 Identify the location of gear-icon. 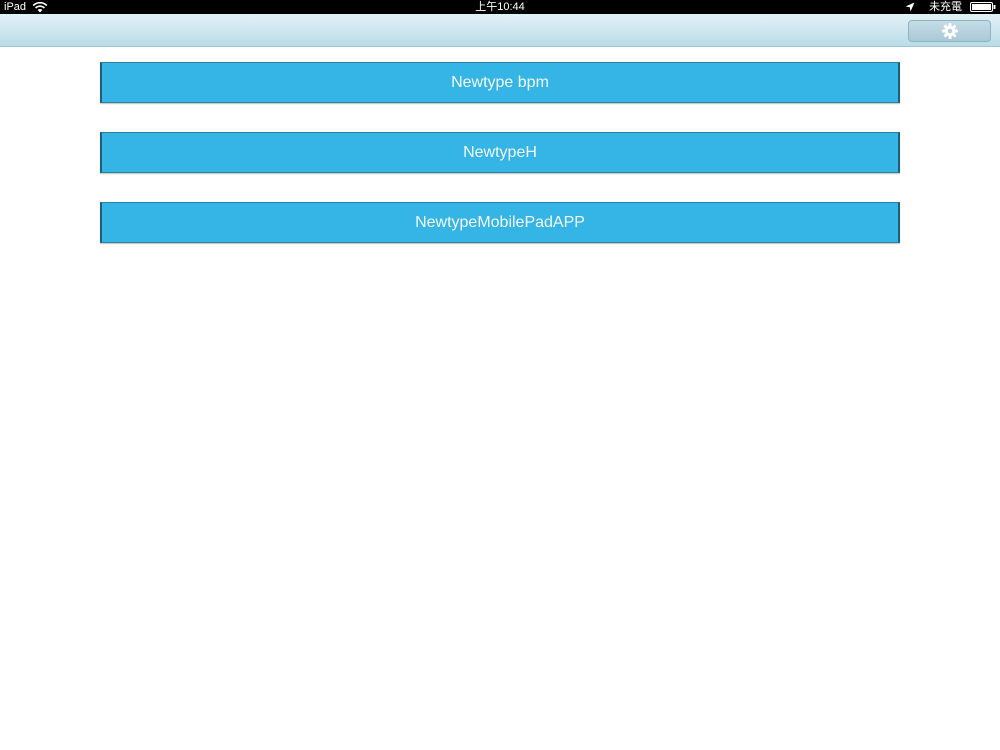
(949, 31).